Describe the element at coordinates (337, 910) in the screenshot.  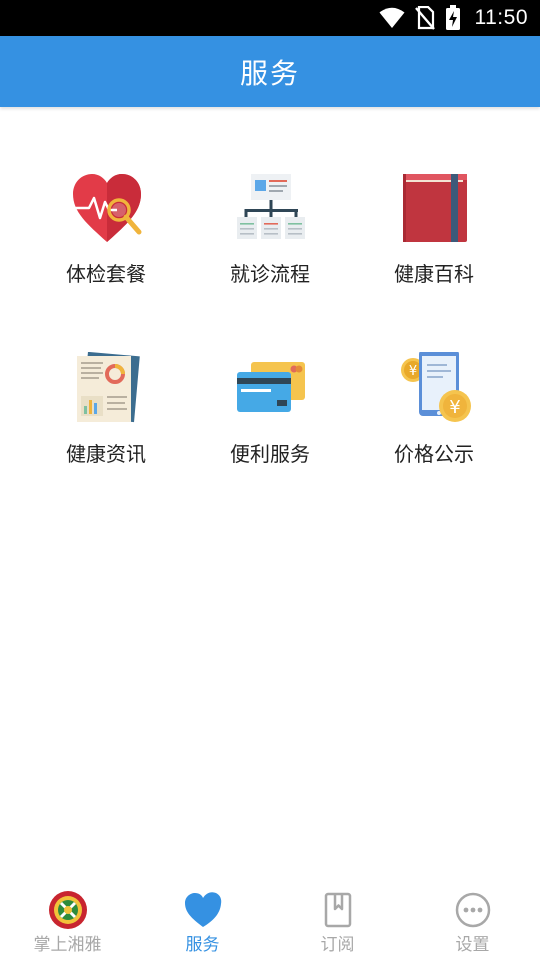
I see `bookmark-icon` at that location.